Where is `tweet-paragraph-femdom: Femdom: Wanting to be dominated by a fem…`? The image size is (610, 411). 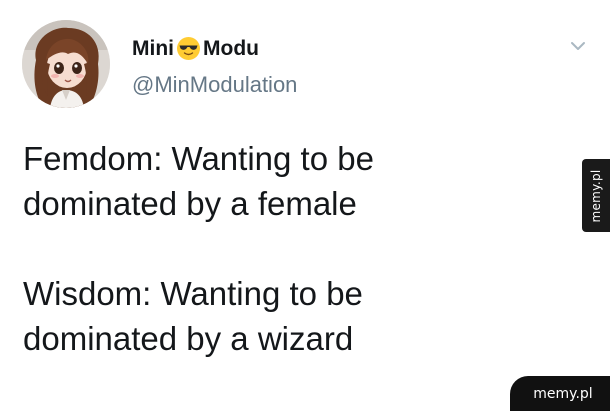
tweet-paragraph-femdom: Femdom: Wanting to be dominated by a fem… is located at coordinates (198, 181).